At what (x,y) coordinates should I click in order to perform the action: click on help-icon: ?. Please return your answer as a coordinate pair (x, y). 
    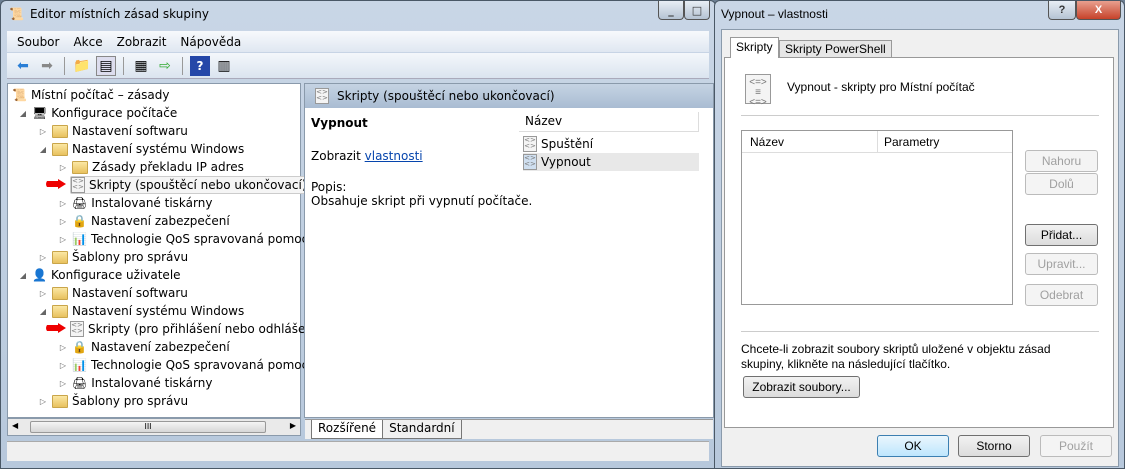
    Looking at the image, I should click on (200, 65).